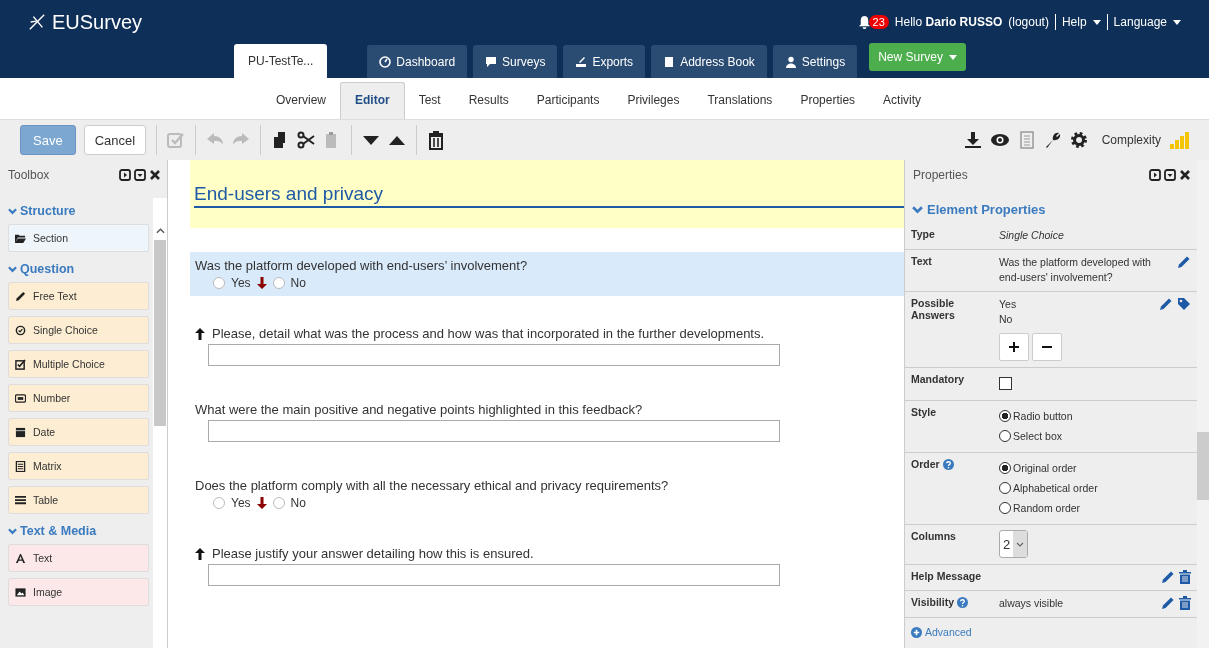  Describe the element at coordinates (1014, 544) in the screenshot. I see `columns-select: 2` at that location.